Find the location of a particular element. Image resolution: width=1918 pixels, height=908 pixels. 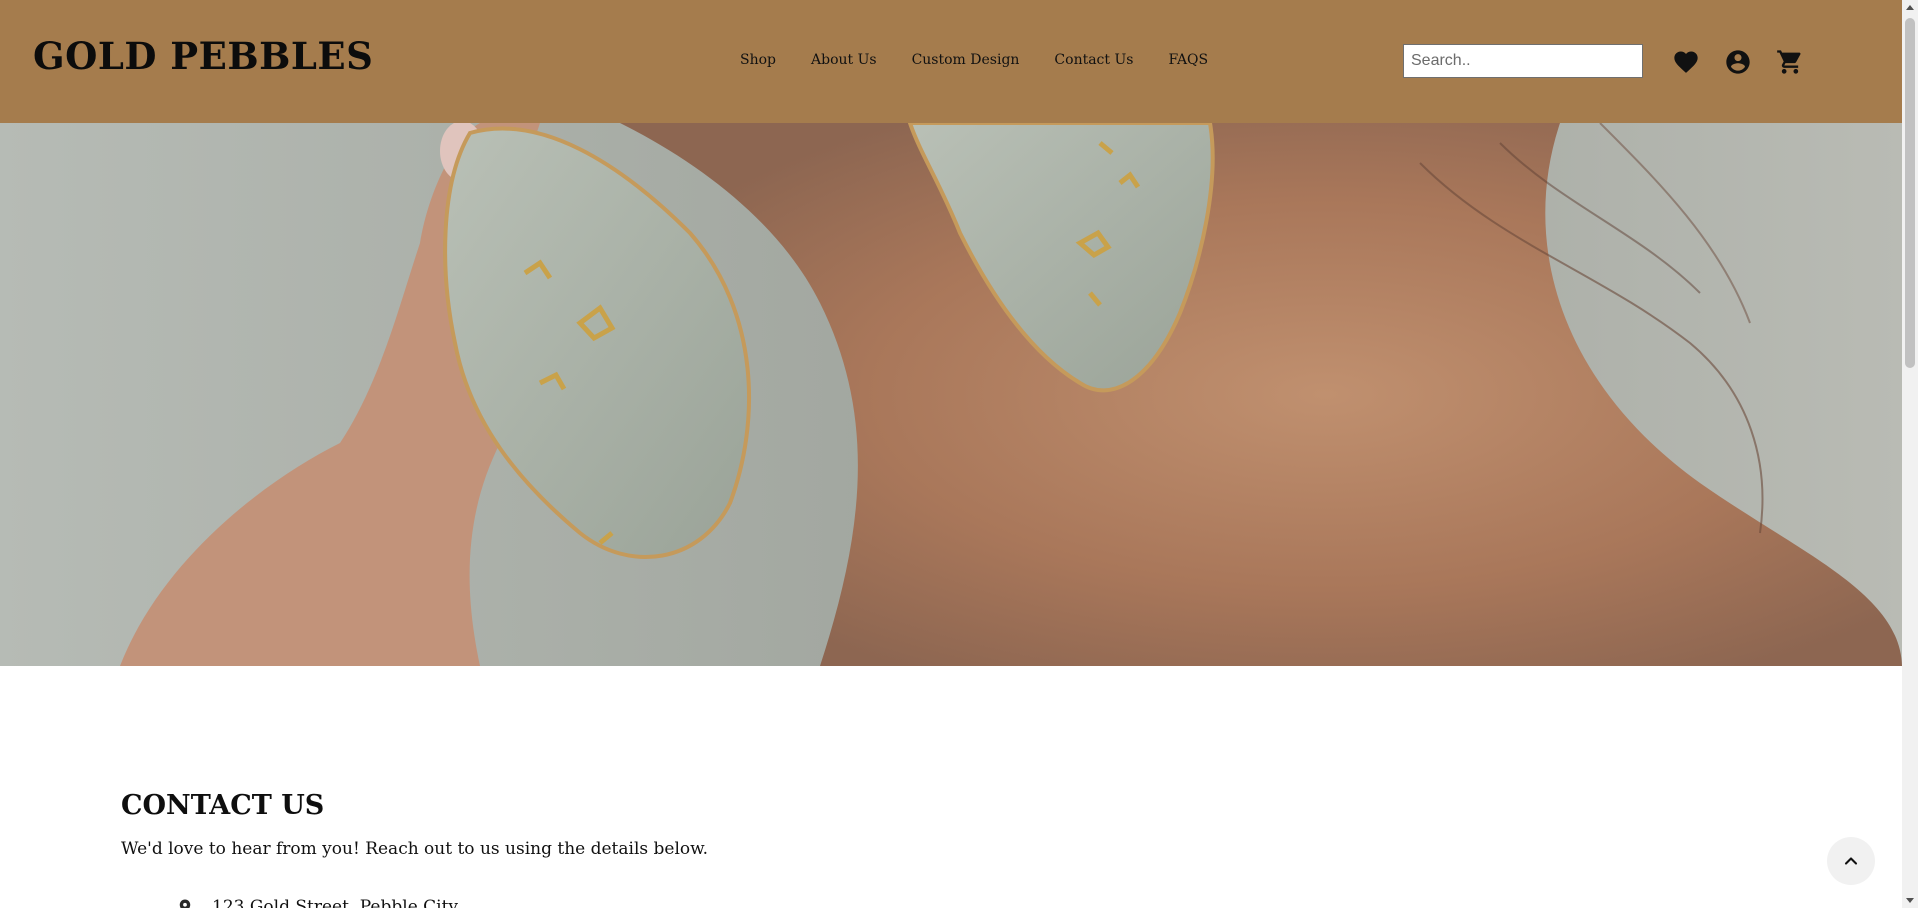

cart-icon is located at coordinates (1789, 62).